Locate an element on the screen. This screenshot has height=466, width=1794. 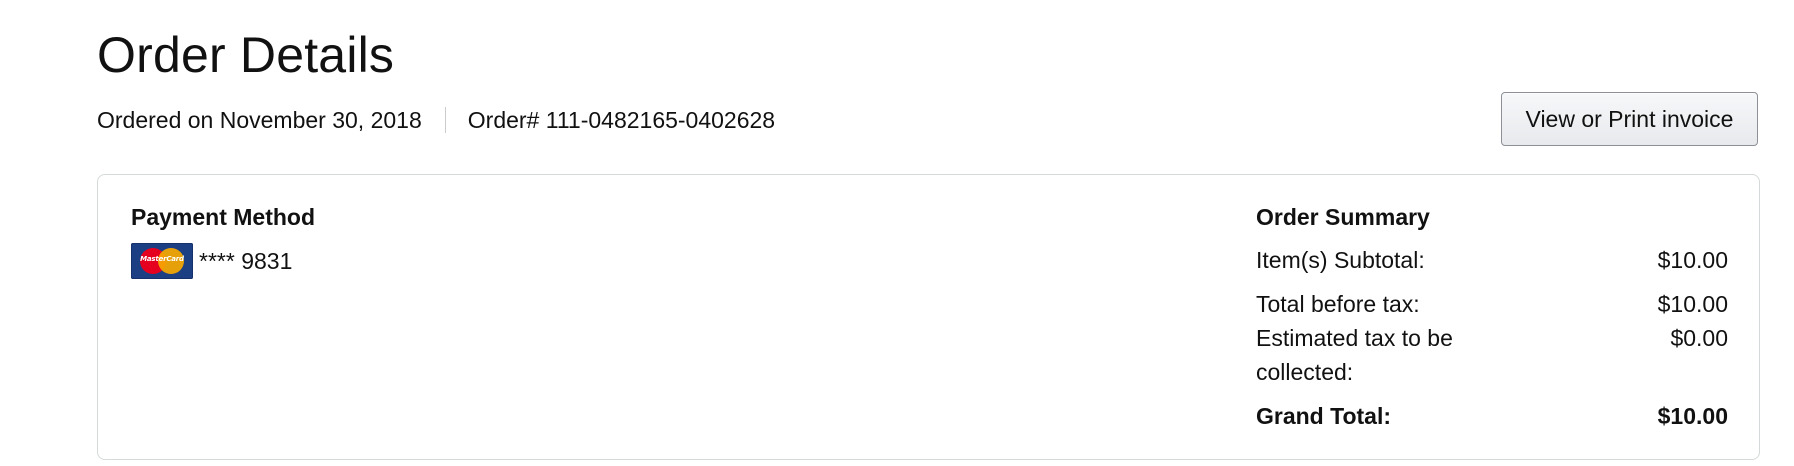
view-print-invoice-button: View or Print invoice is located at coordinates (1629, 119).